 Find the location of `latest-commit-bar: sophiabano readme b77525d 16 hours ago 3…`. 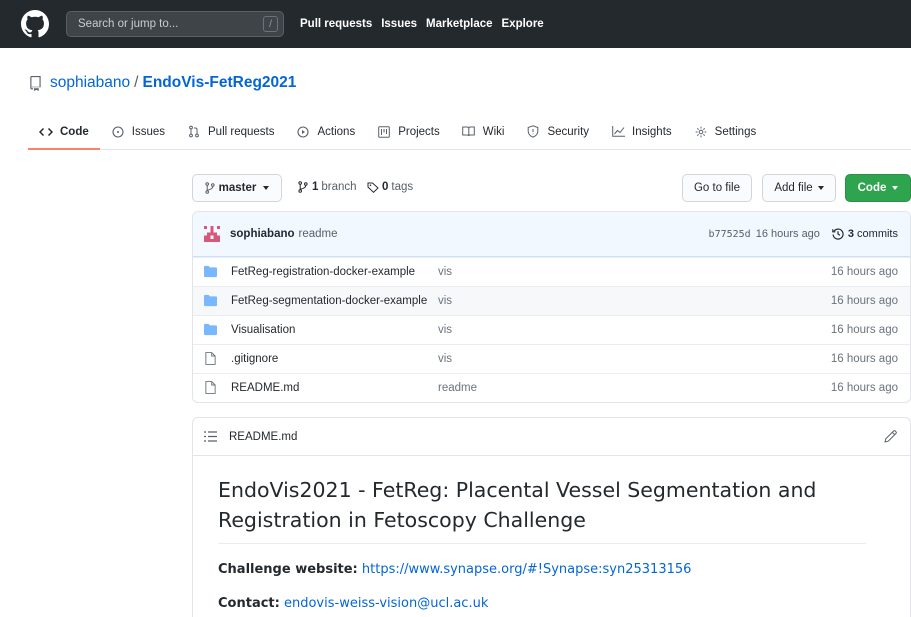

latest-commit-bar: sophiabano readme b77525d 16 hours ago 3… is located at coordinates (551, 234).